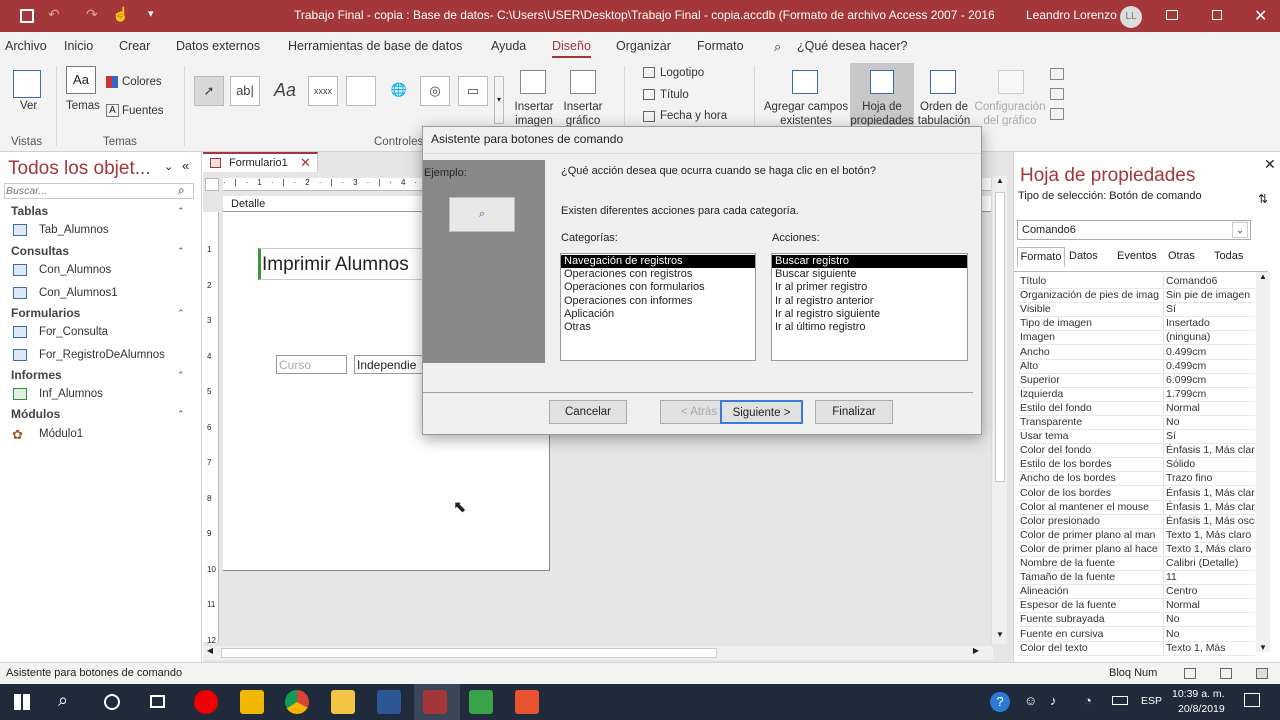  I want to click on property-row: Fuente subrayada No, so click(1136, 620).